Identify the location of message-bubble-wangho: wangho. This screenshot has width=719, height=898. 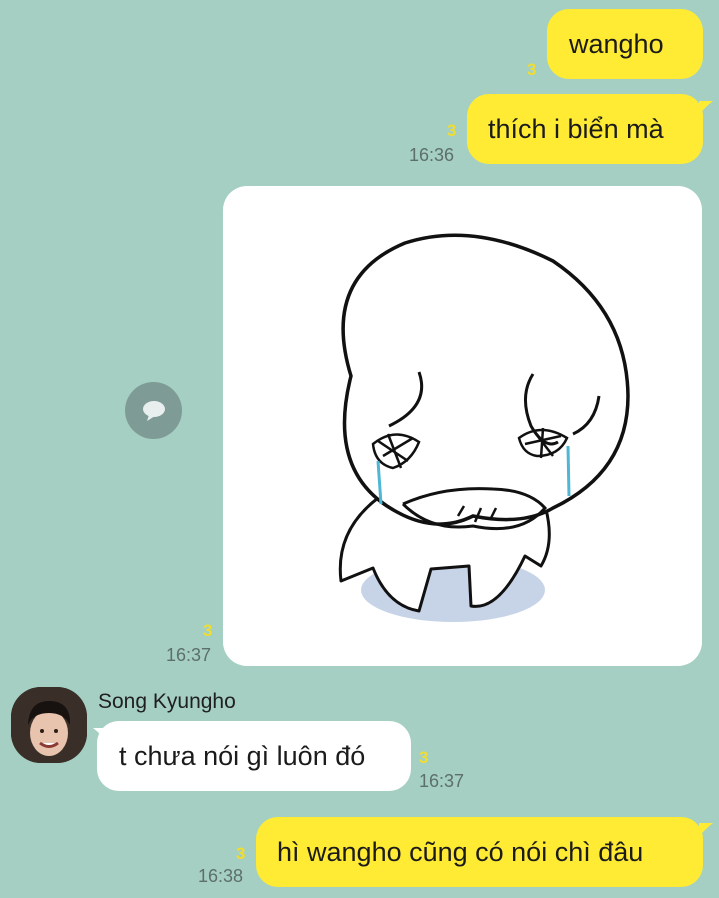
(625, 44).